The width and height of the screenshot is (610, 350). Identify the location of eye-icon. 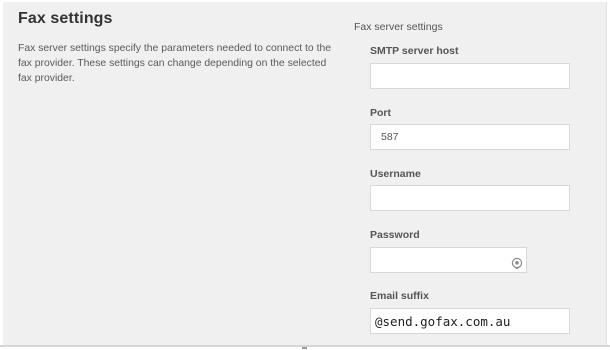
(517, 263).